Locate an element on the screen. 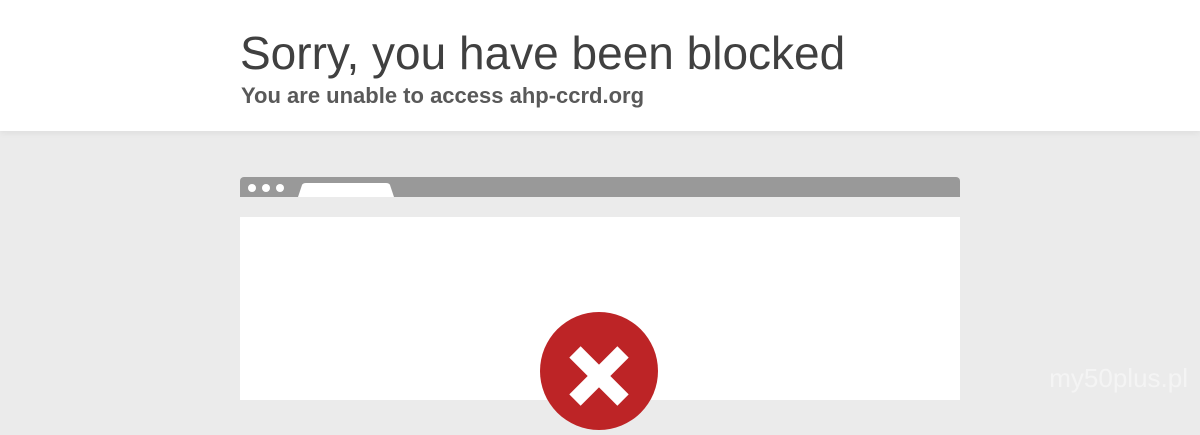 Image resolution: width=1200 pixels, height=435 pixels. error-x-icon is located at coordinates (599, 371).